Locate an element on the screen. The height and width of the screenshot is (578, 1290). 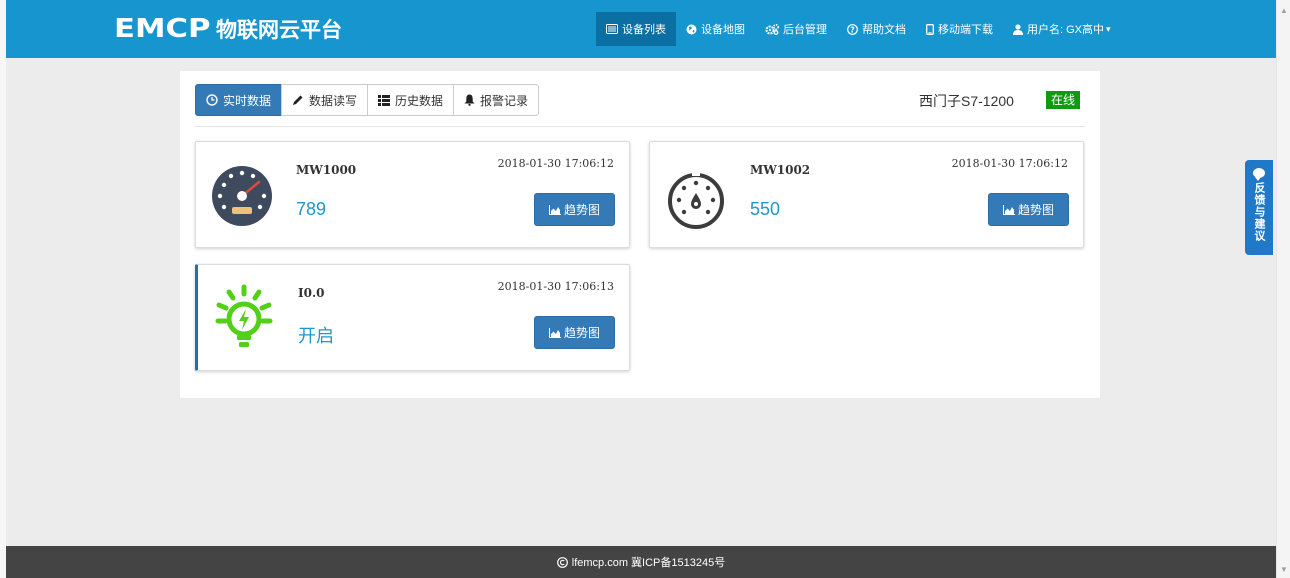
tab-realtime: 实时数据 is located at coordinates (239, 100).